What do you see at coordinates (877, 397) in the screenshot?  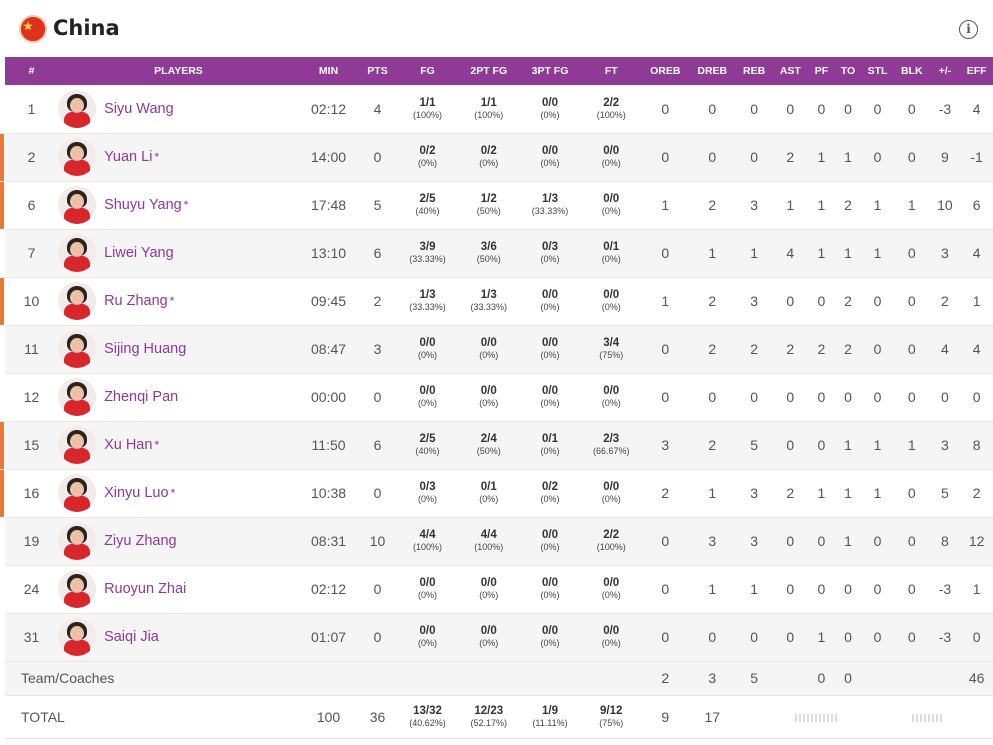 I see `stat-stl: 0` at bounding box center [877, 397].